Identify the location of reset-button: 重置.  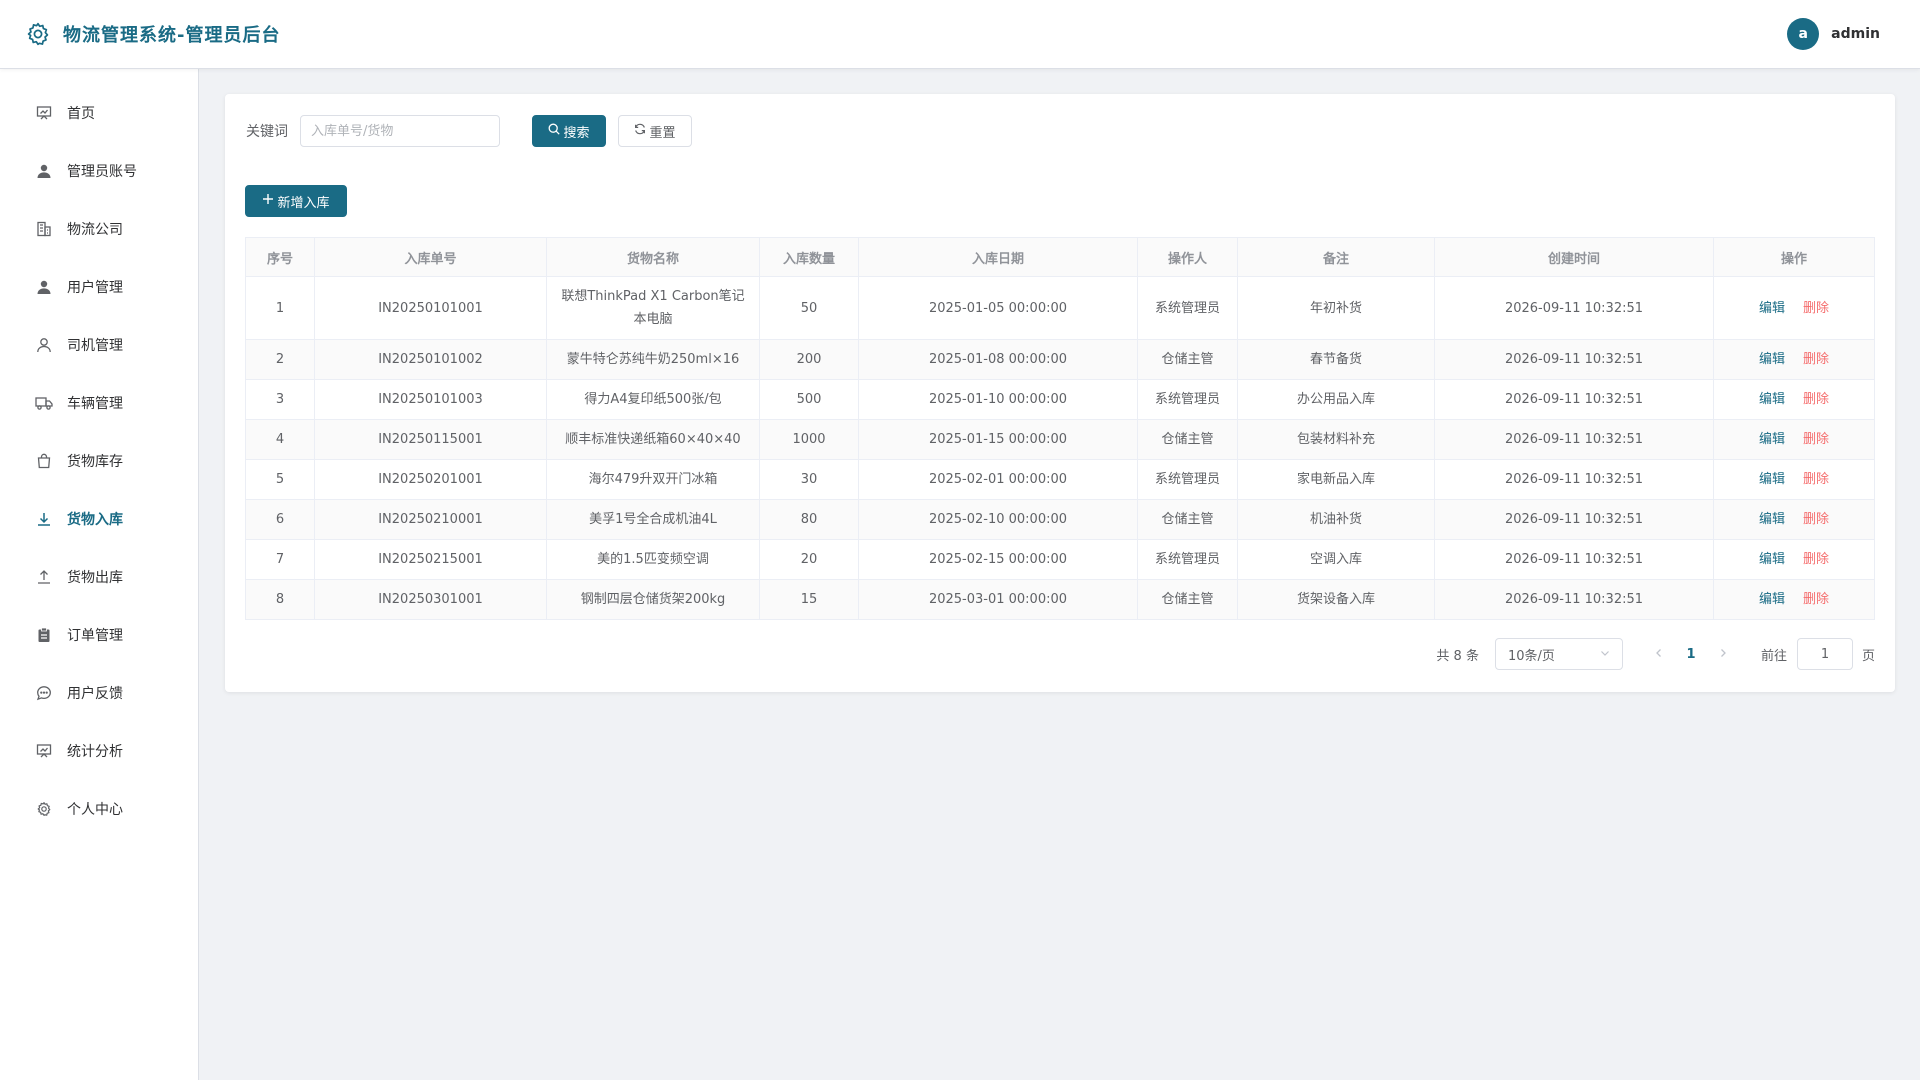
(655, 131).